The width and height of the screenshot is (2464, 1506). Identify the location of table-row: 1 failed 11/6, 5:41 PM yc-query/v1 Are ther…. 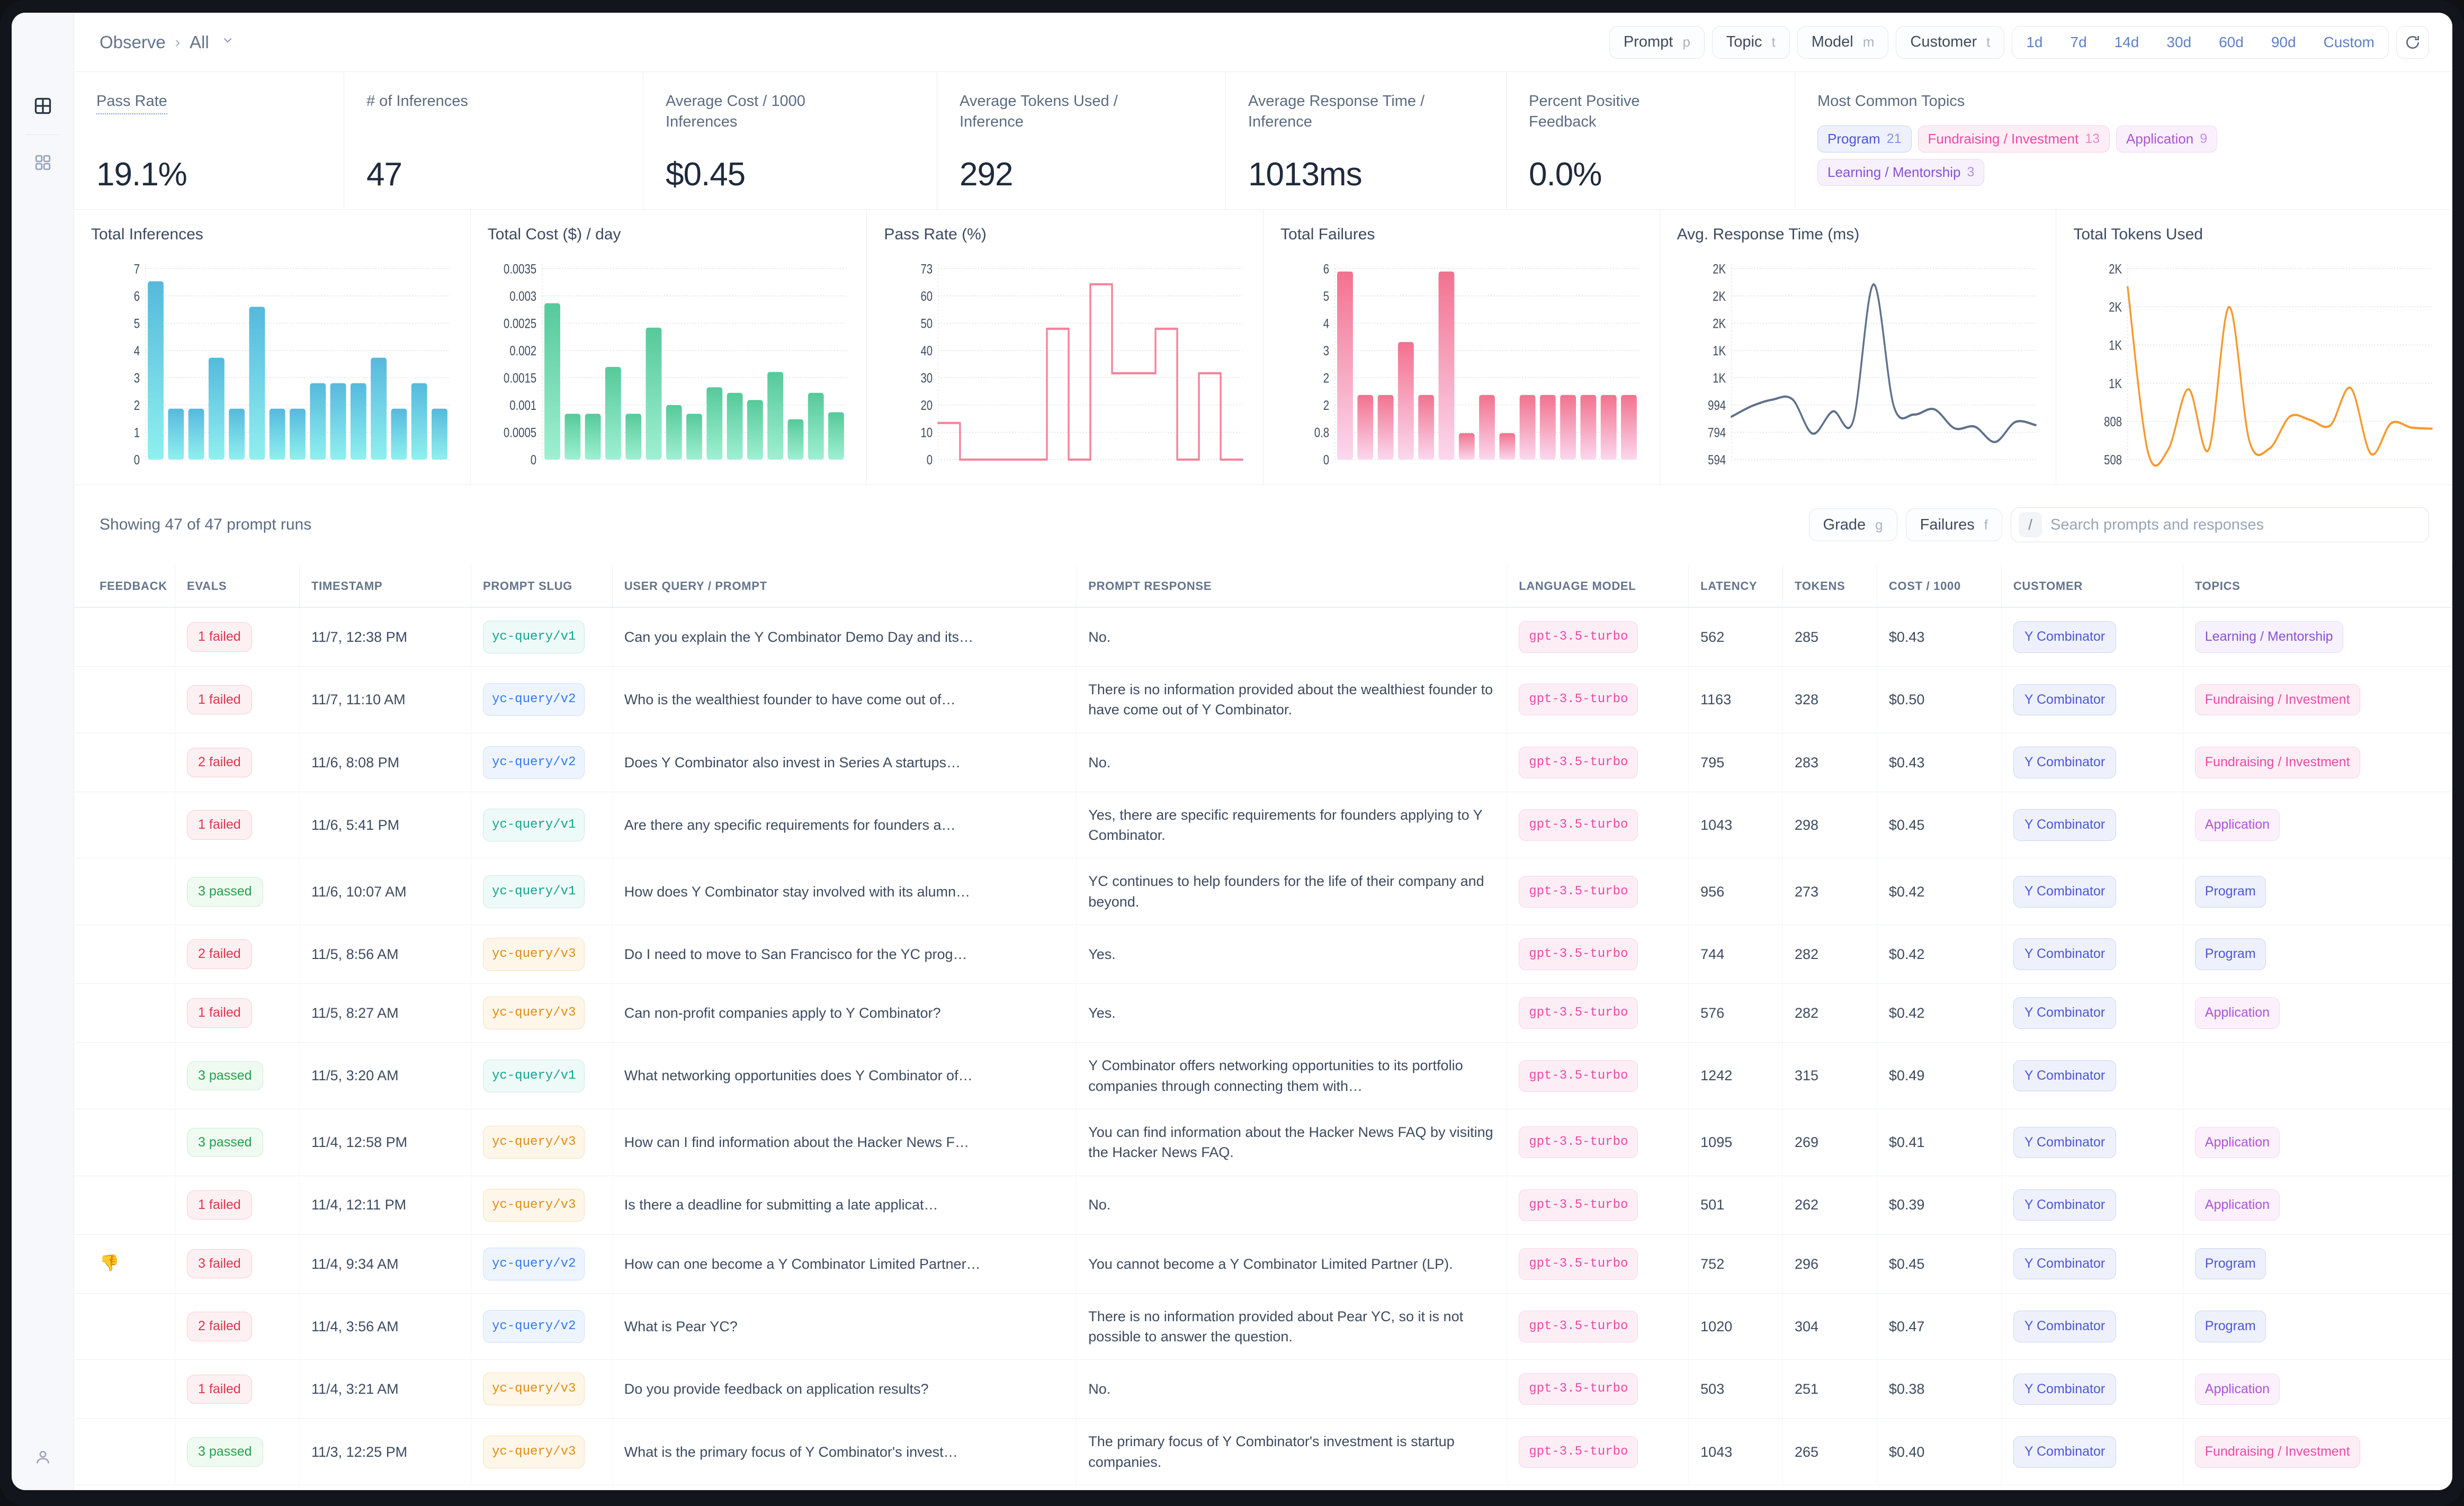
(1263, 825).